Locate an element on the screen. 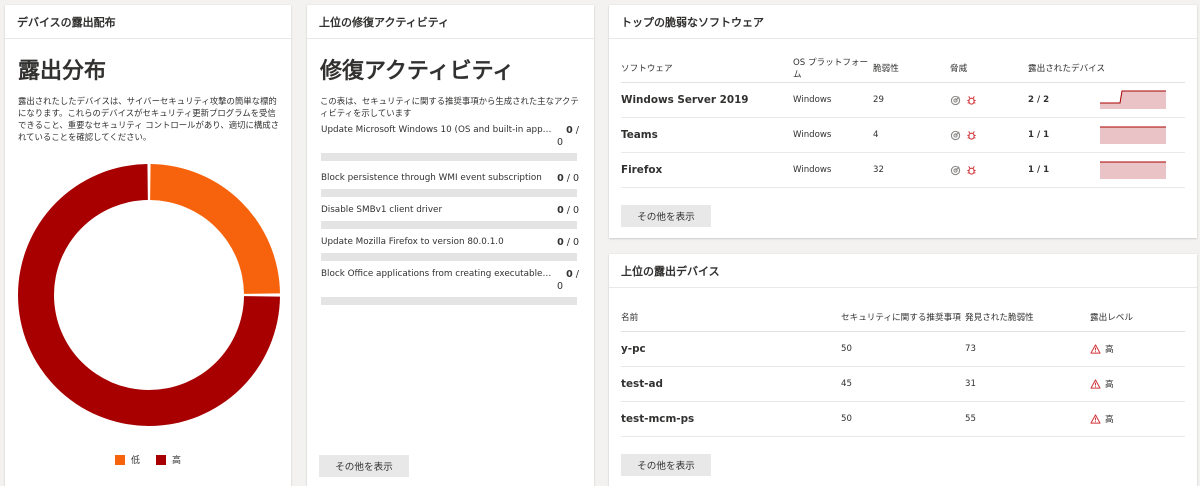 This screenshot has height=486, width=1200. chart-legend: 低 高 is located at coordinates (148, 459).